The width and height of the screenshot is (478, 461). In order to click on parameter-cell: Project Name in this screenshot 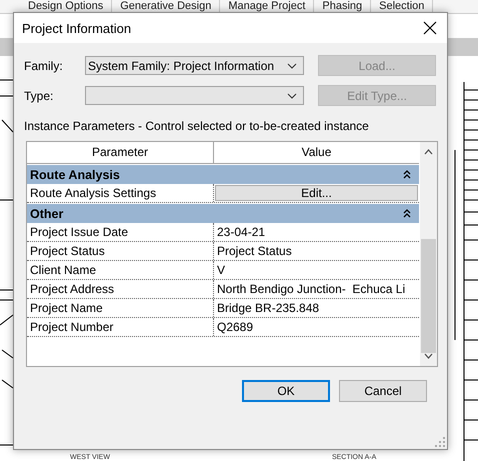, I will do `click(120, 308)`.